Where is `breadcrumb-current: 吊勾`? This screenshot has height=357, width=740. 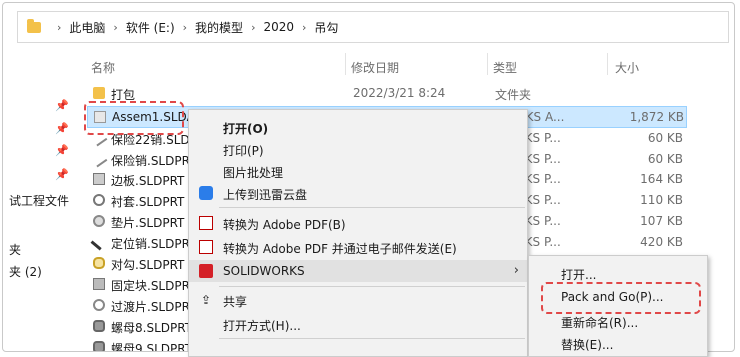 breadcrumb-current: 吊勾 is located at coordinates (326, 27).